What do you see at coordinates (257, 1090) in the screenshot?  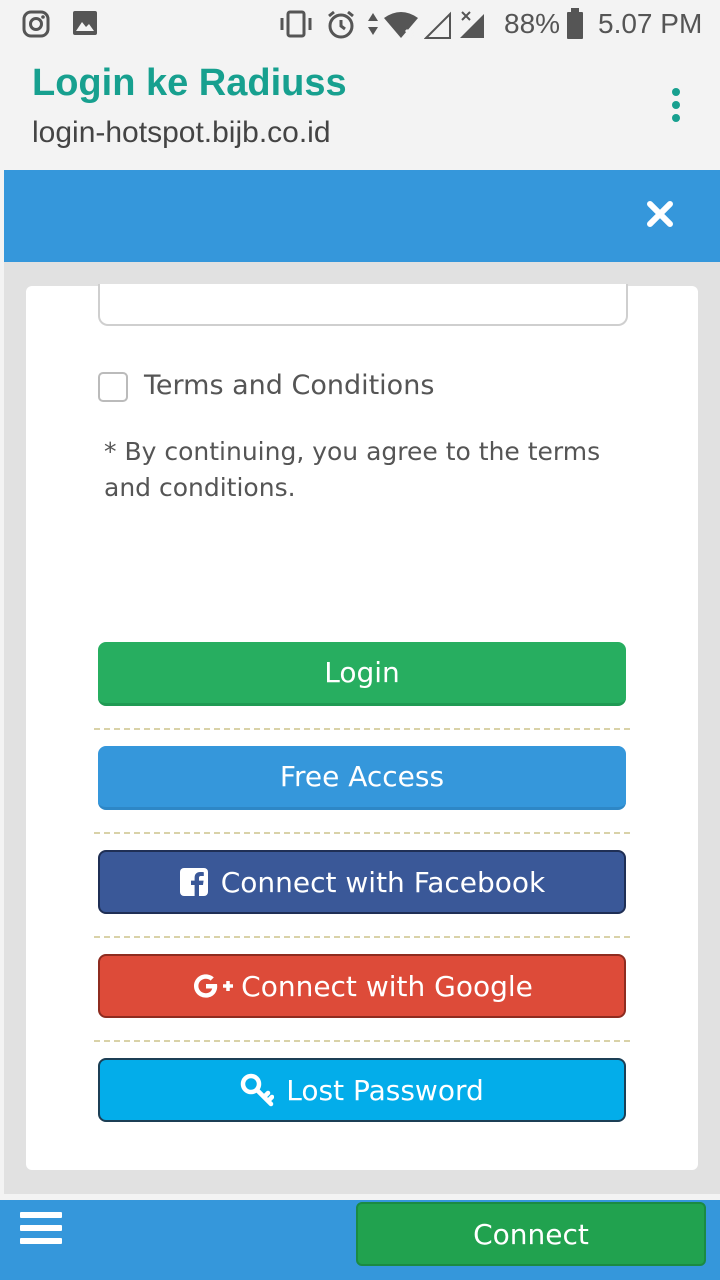 I see `key-icon` at bounding box center [257, 1090].